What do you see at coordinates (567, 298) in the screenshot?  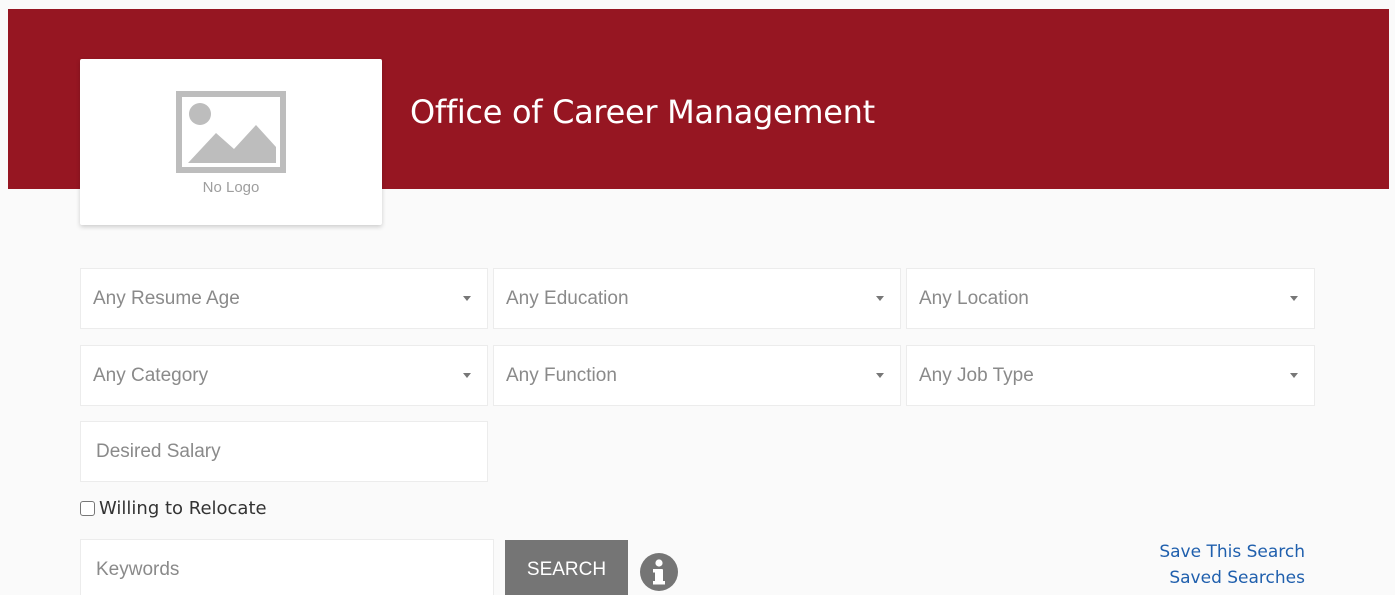 I see `education-value: Any Education` at bounding box center [567, 298].